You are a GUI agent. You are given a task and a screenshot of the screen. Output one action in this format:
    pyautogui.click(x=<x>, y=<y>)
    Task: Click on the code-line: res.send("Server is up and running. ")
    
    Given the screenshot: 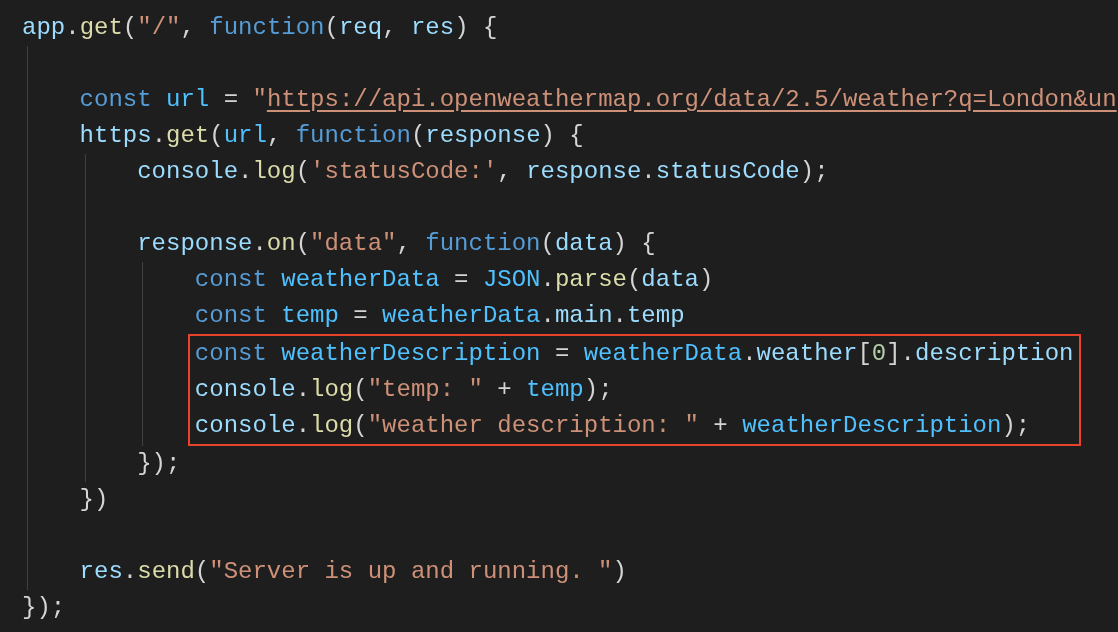 What is the action you would take?
    pyautogui.click(x=353, y=571)
    